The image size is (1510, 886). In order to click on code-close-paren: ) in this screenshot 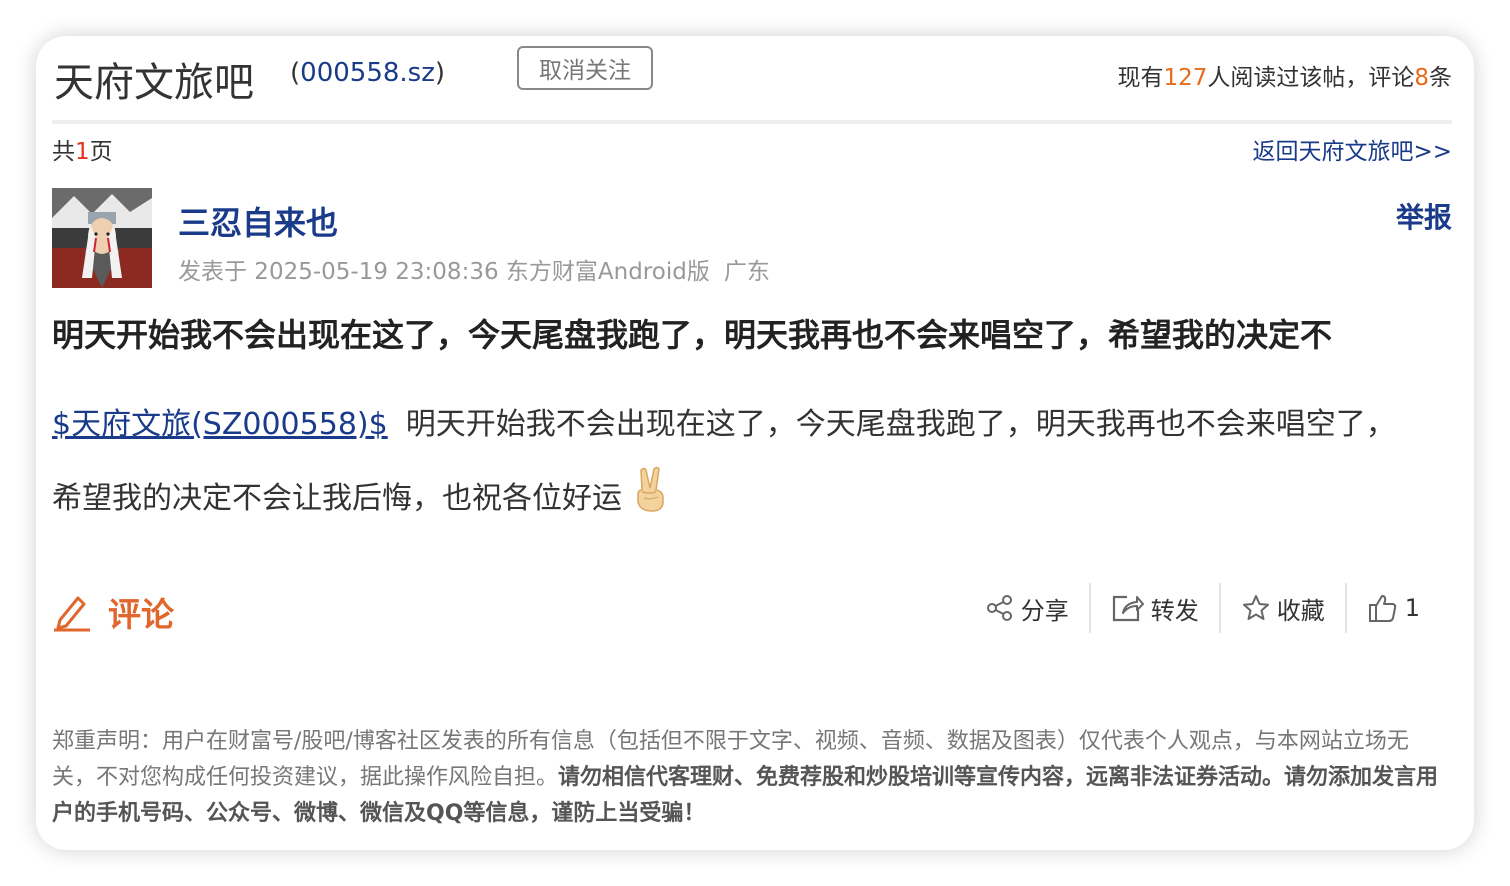, I will do `click(440, 73)`.